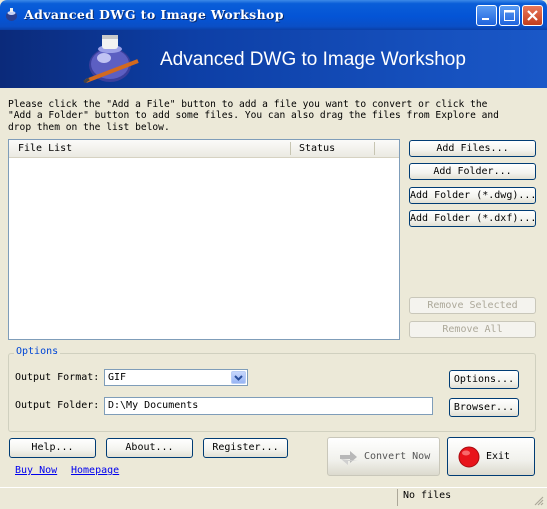  What do you see at coordinates (469, 457) in the screenshot?
I see `stop-icon` at bounding box center [469, 457].